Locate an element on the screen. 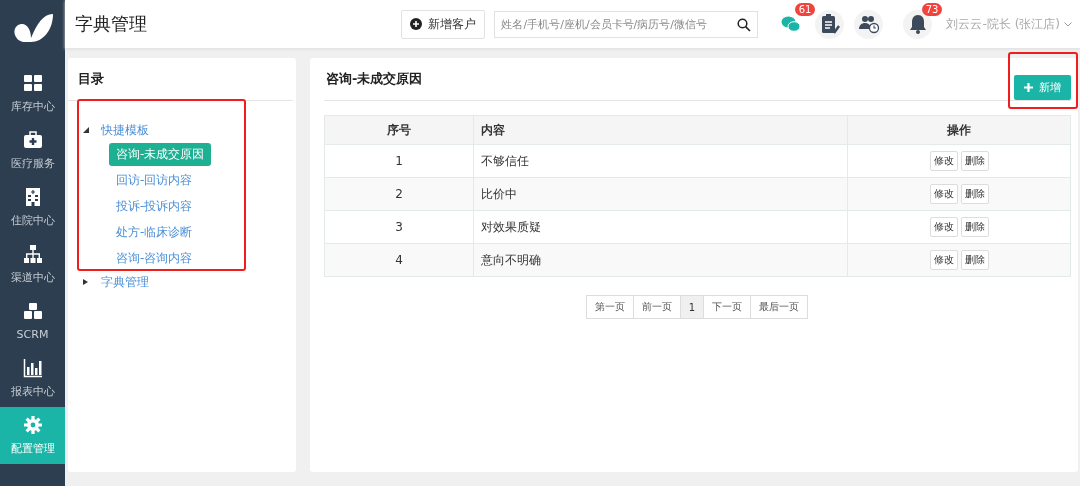  count-badge: 61 is located at coordinates (805, 9).